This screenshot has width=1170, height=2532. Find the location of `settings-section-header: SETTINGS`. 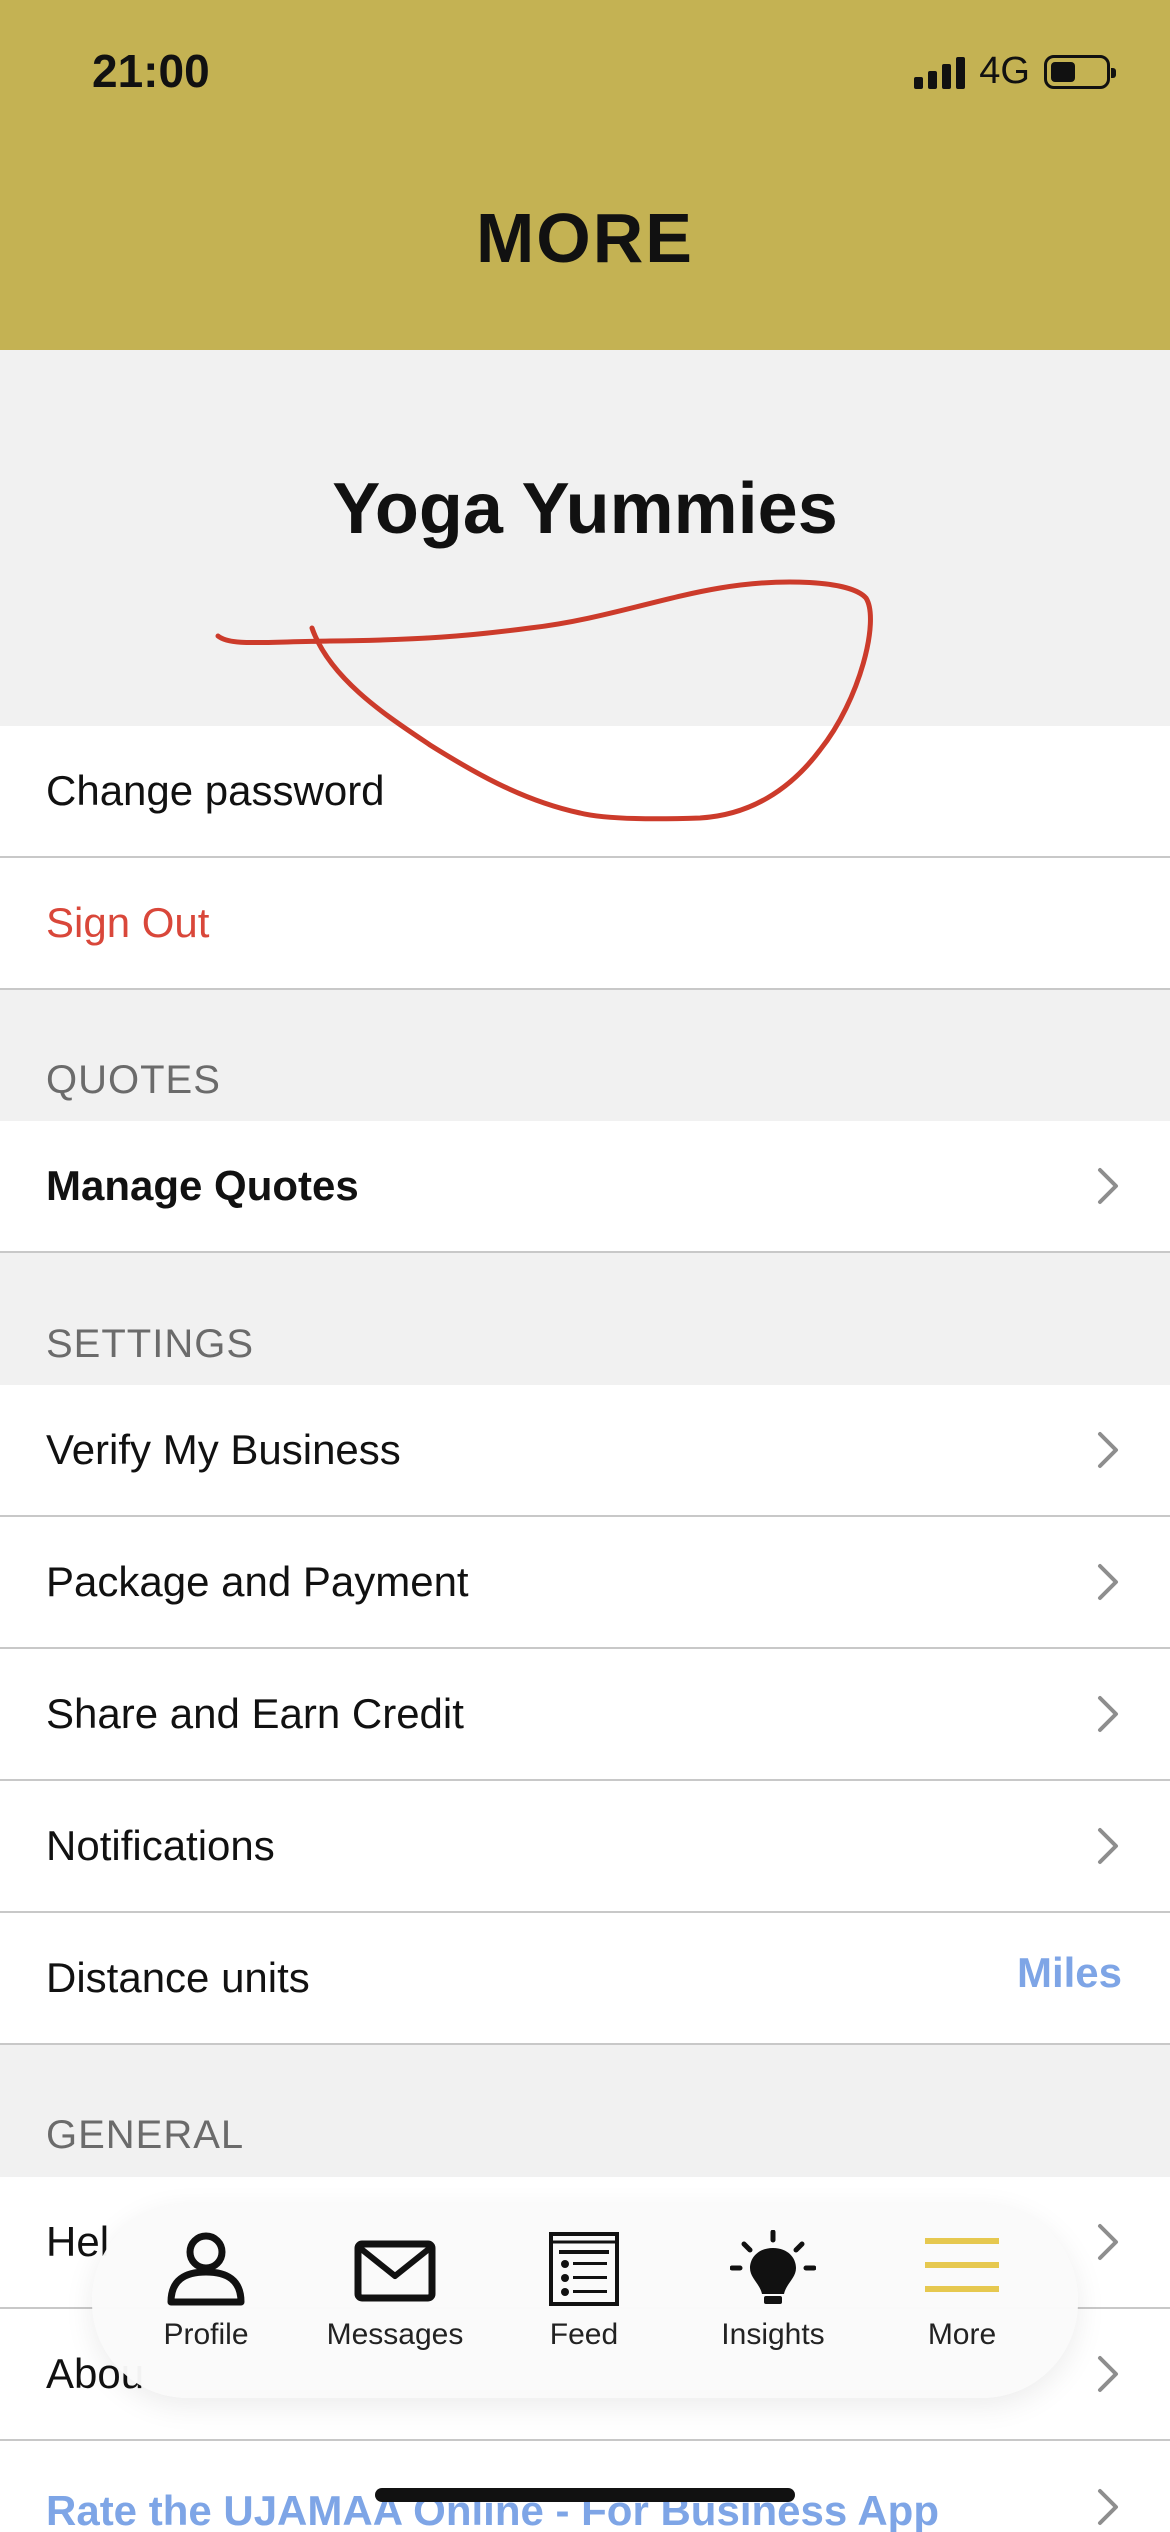

settings-section-header: SETTINGS is located at coordinates (150, 1344).